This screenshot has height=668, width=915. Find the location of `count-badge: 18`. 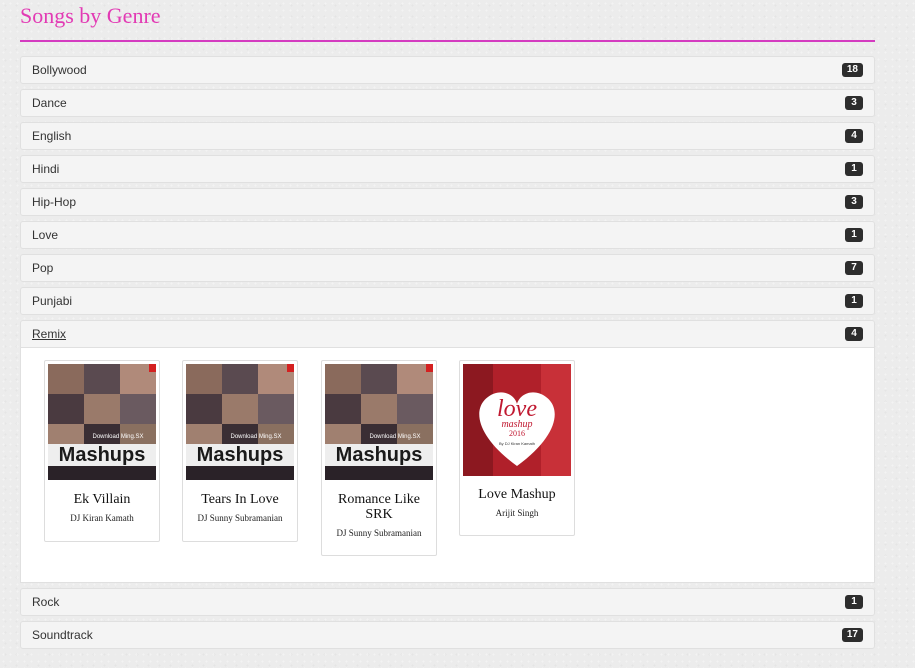

count-badge: 18 is located at coordinates (852, 70).